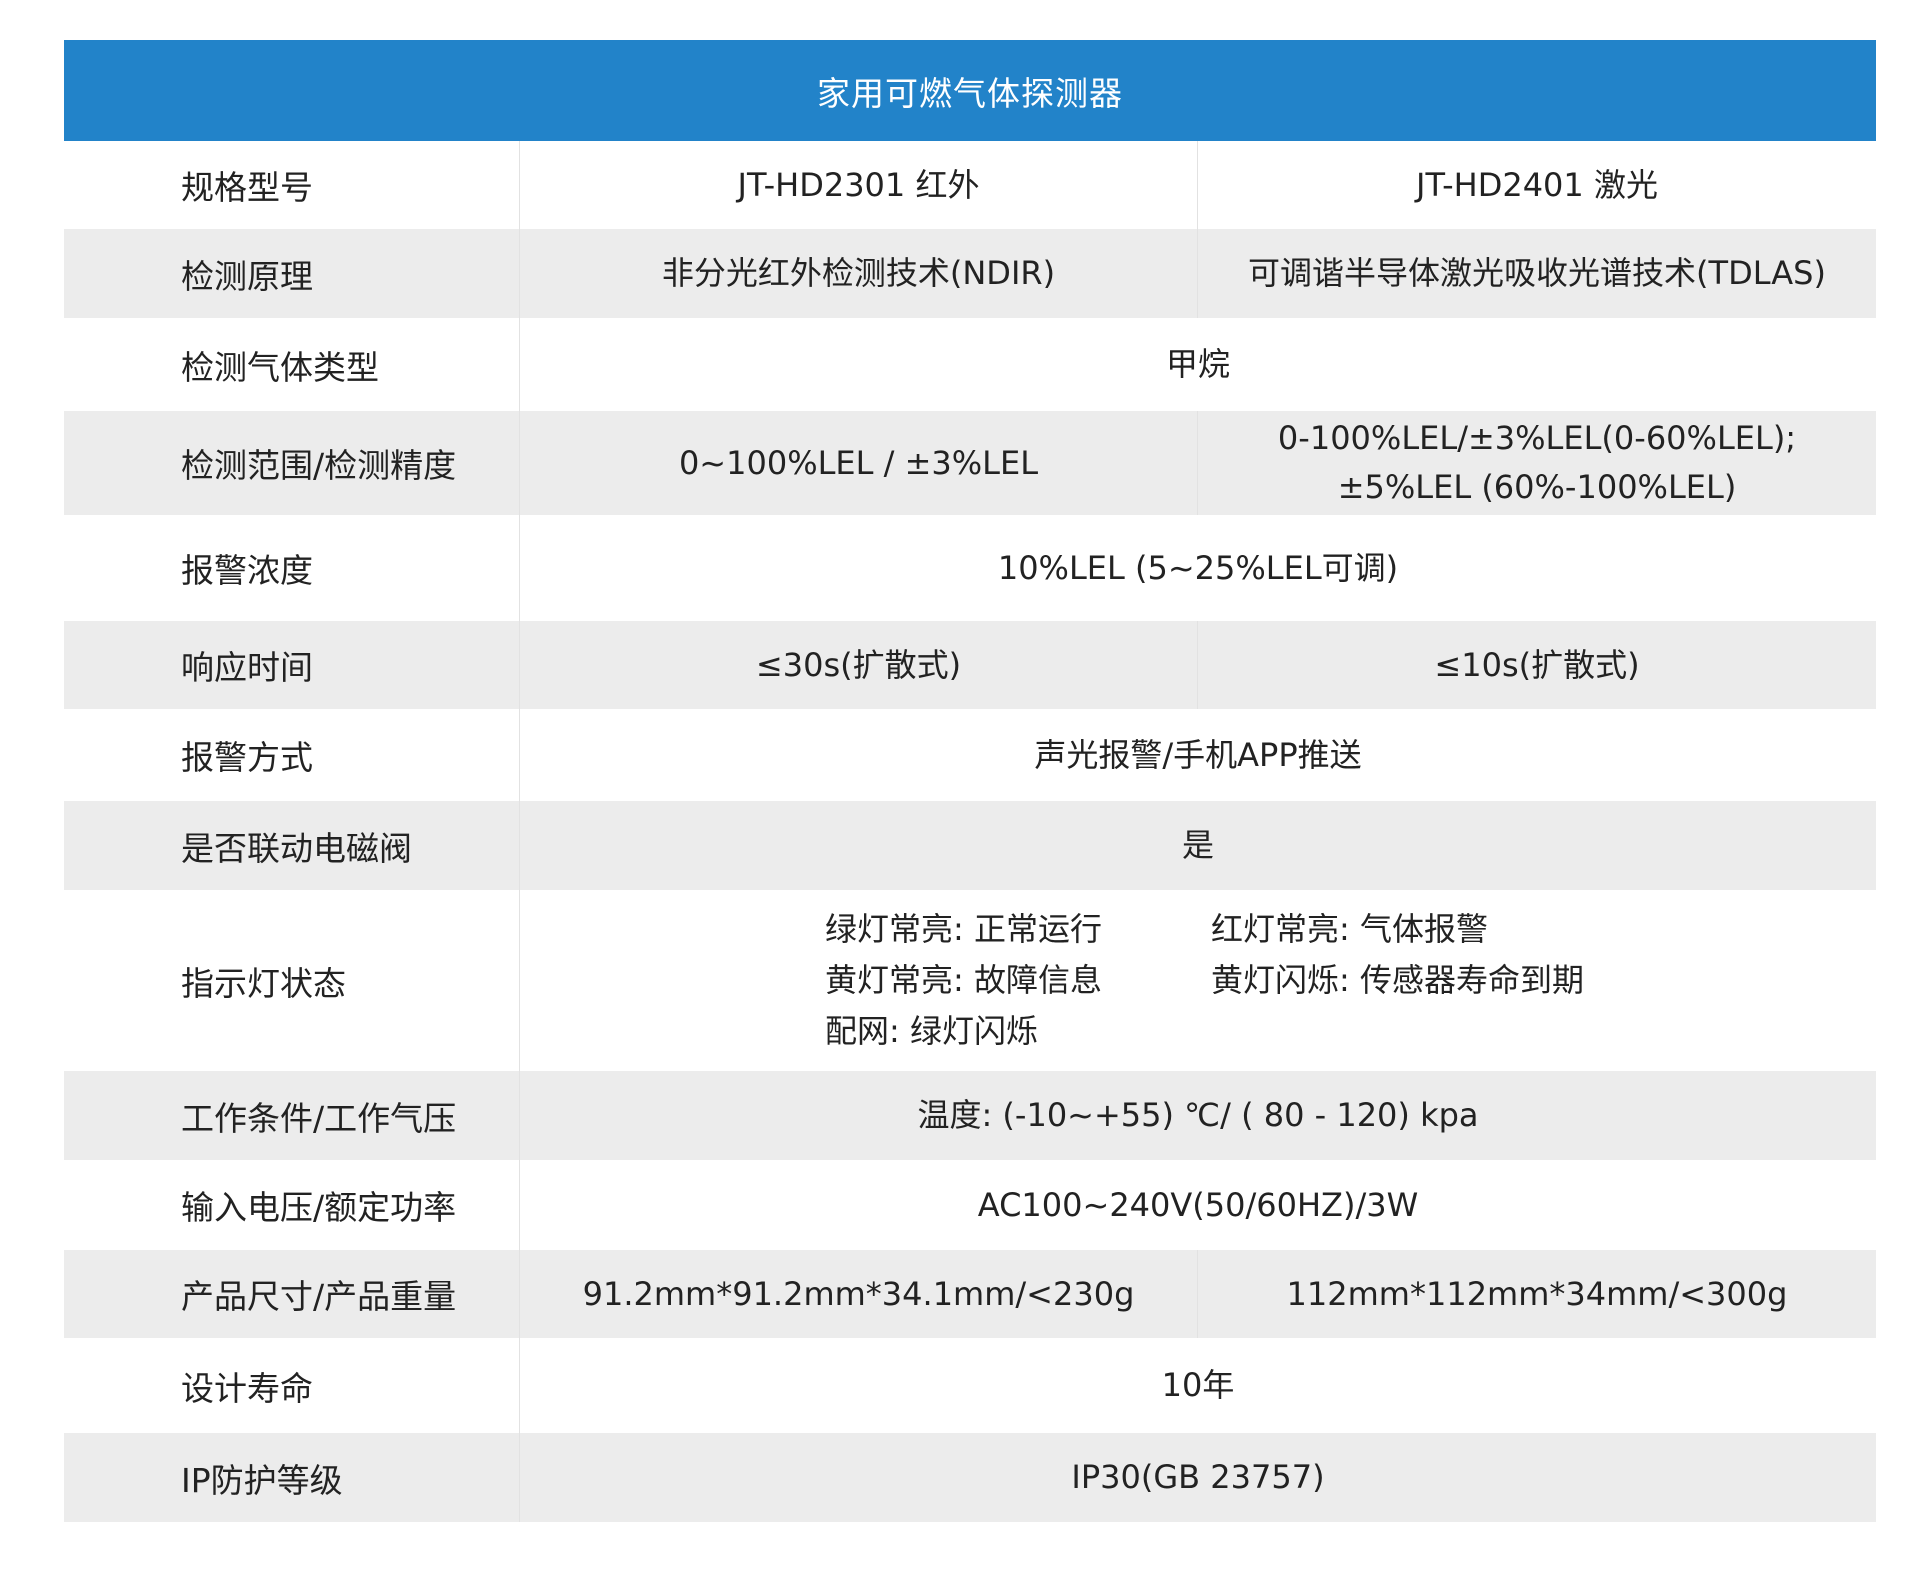 The height and width of the screenshot is (1583, 1921). I want to click on row-design-life: 设计寿命 10年, so click(970, 1385).